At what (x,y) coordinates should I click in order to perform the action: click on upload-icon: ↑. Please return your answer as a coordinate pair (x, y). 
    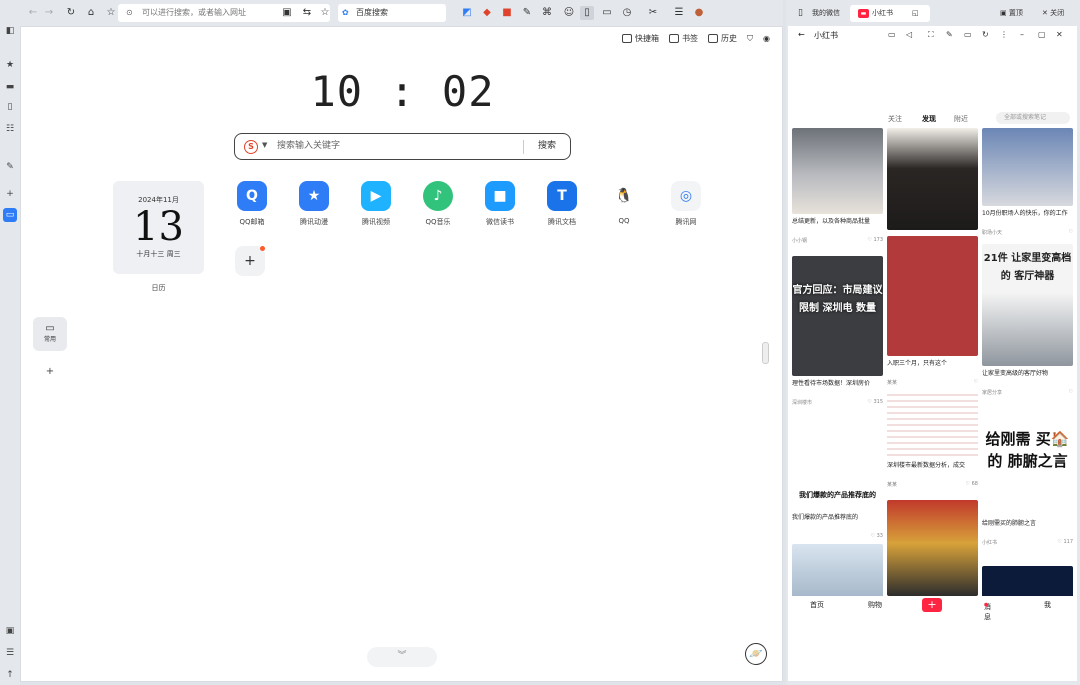
    Looking at the image, I should click on (10, 675).